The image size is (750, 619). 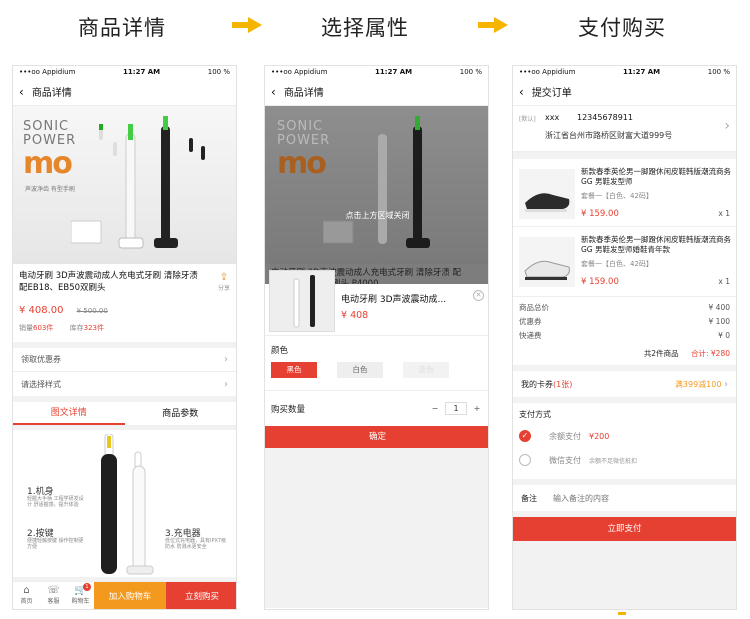 I want to click on address-phone: 12345678911, so click(x=605, y=117).